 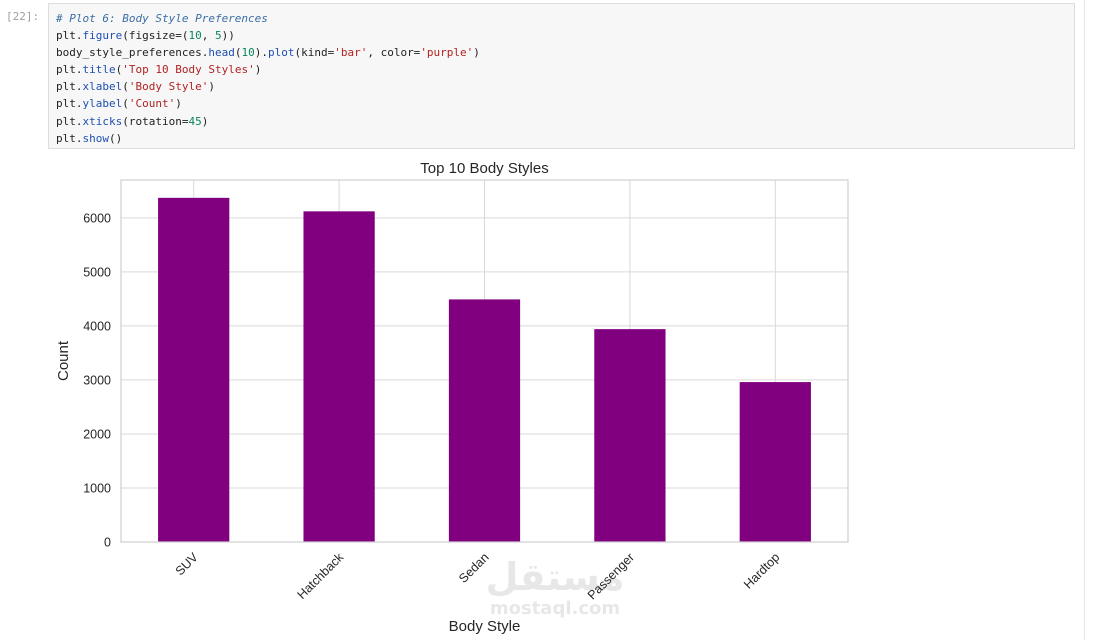 I want to click on cell-prompt: [22]:, so click(x=23, y=16).